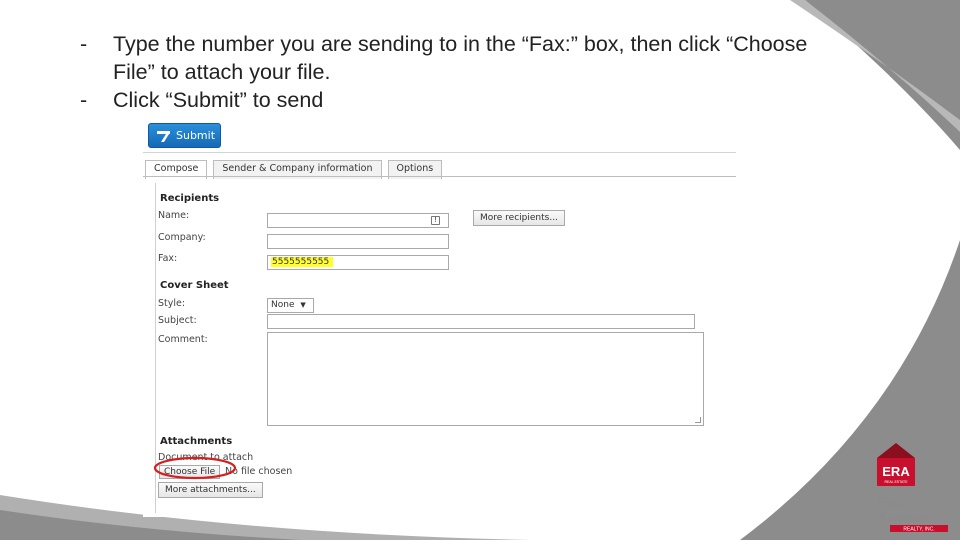  What do you see at coordinates (218, 100) in the screenshot?
I see `bullet-text: Click “Submit” to send` at bounding box center [218, 100].